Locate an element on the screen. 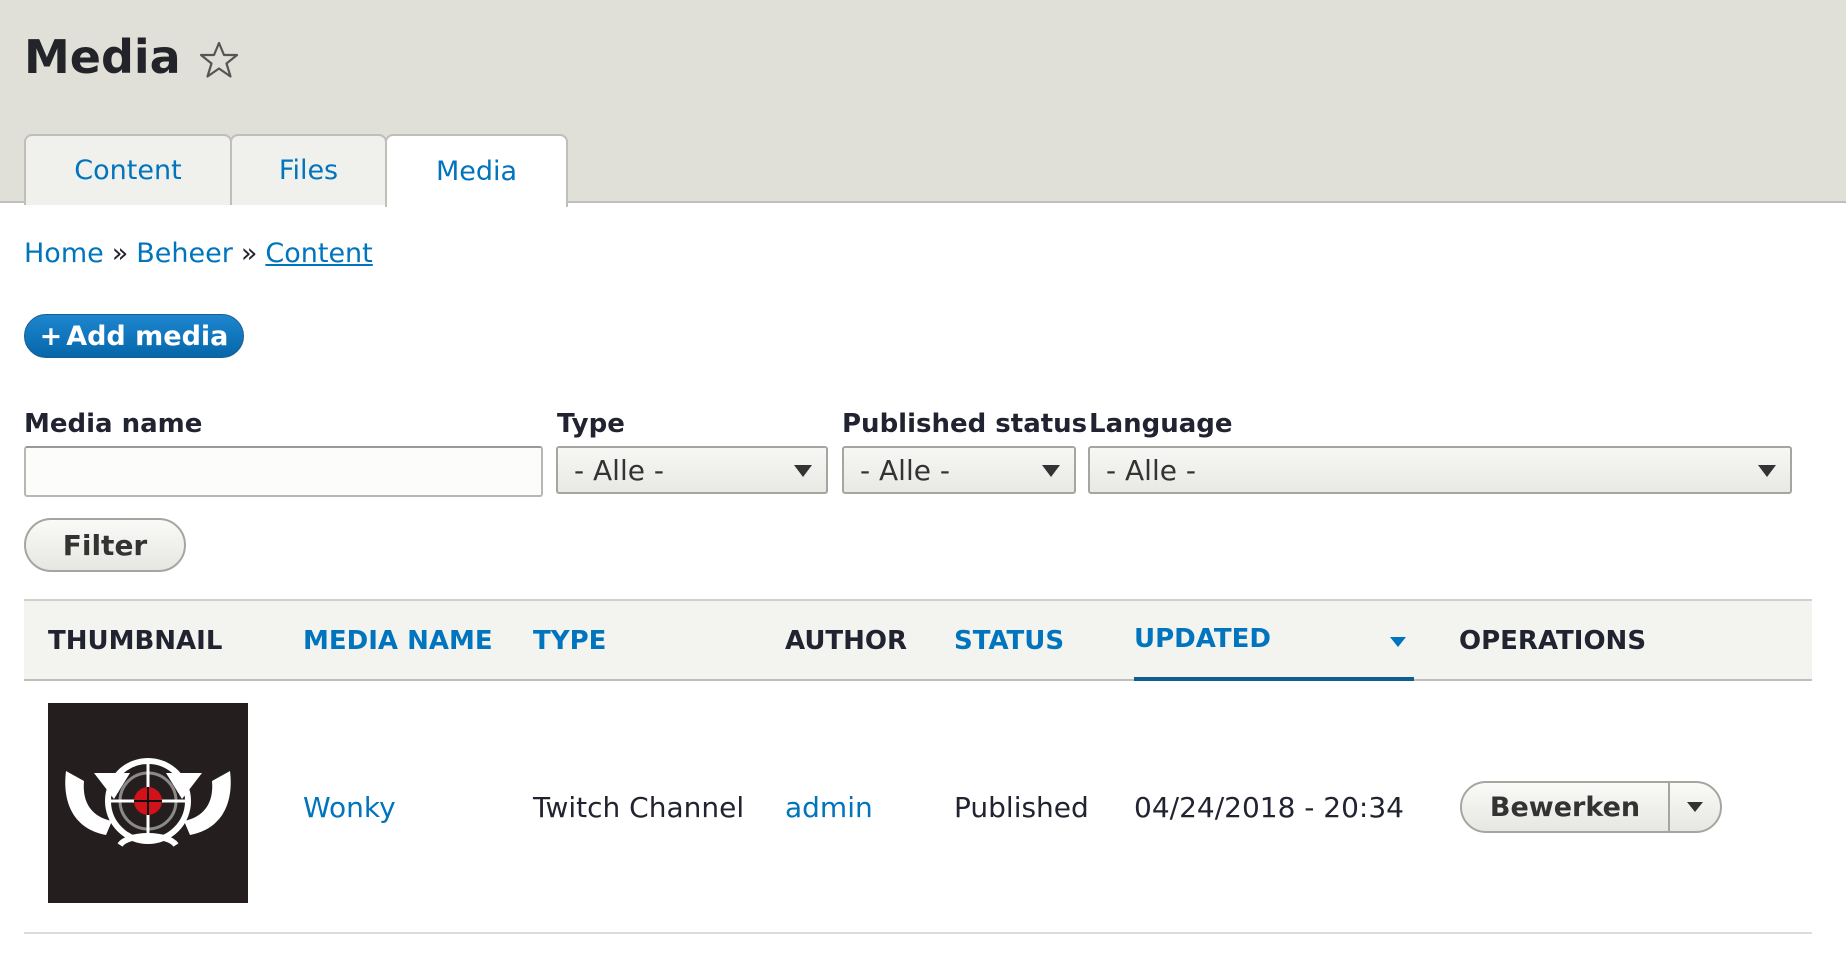 This screenshot has width=1846, height=978. primary-tabs: Content Files Media is located at coordinates (296, 169).